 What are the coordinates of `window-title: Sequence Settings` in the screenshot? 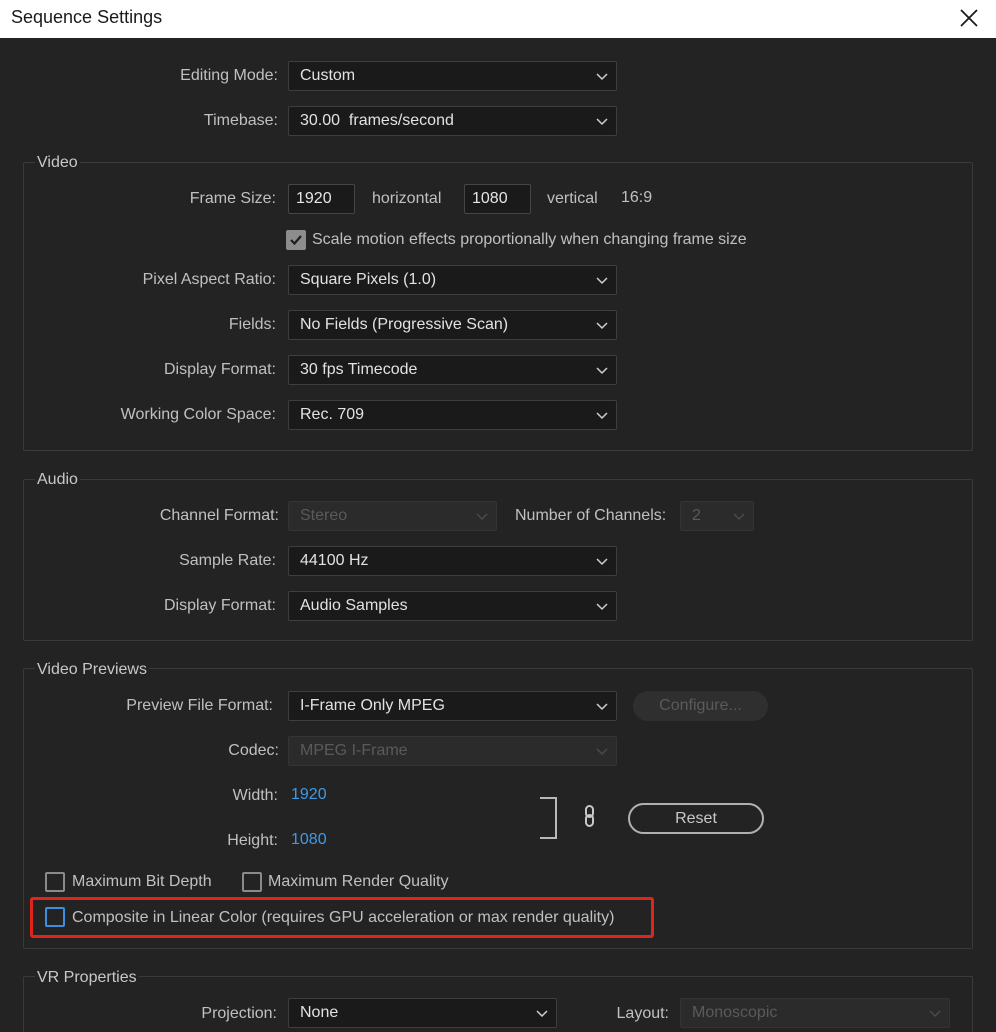 It's located at (87, 17).